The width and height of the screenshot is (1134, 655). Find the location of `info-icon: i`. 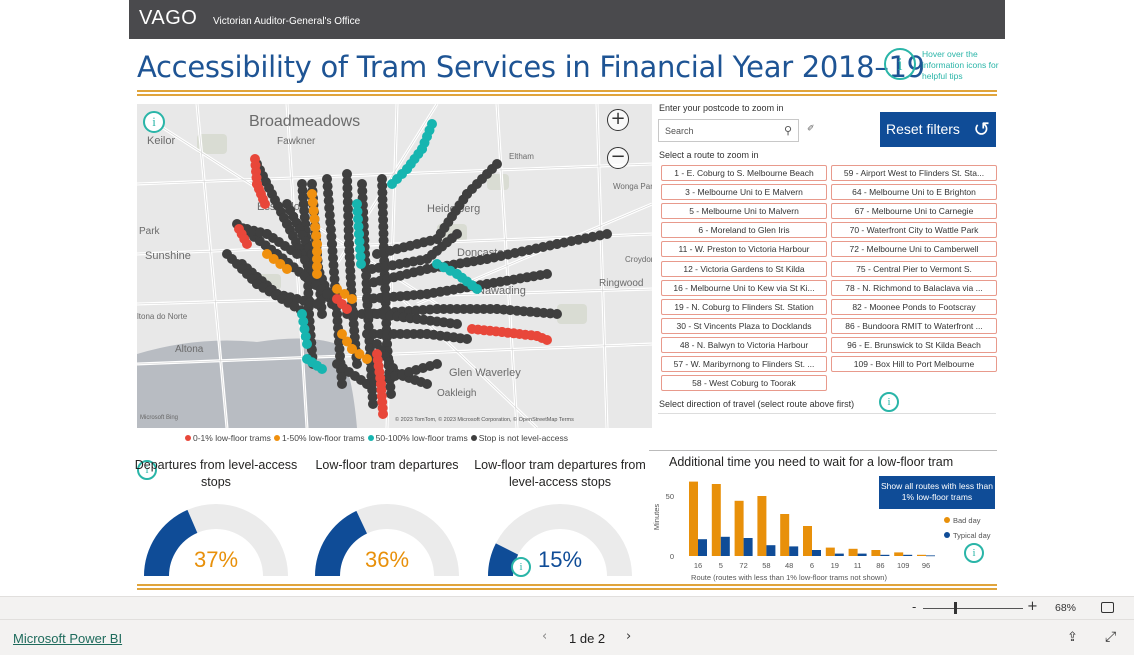

info-icon: i is located at coordinates (900, 64).